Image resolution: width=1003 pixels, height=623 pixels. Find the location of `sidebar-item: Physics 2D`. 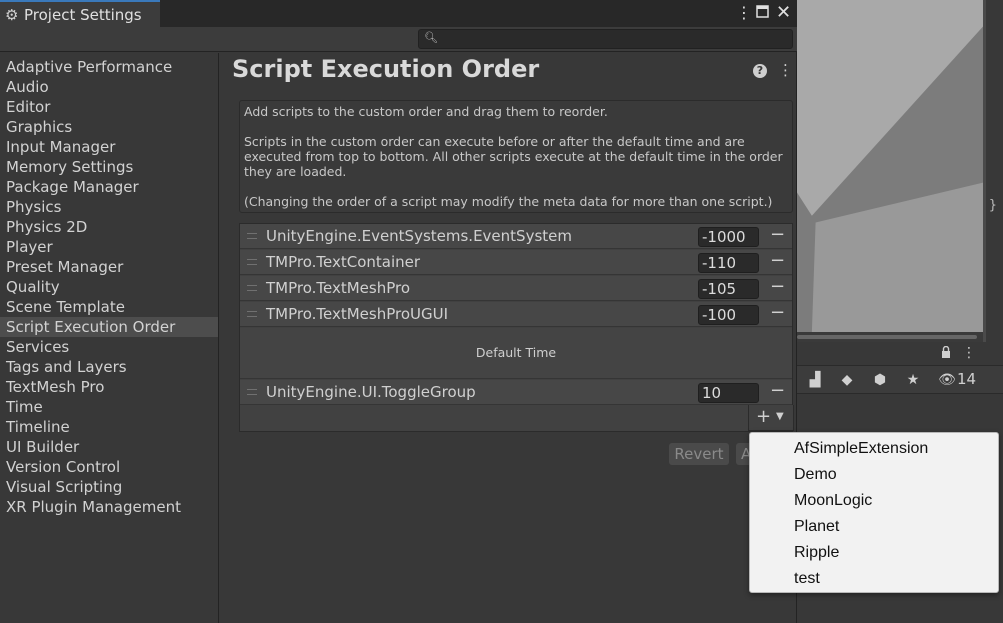

sidebar-item: Physics 2D is located at coordinates (109, 227).